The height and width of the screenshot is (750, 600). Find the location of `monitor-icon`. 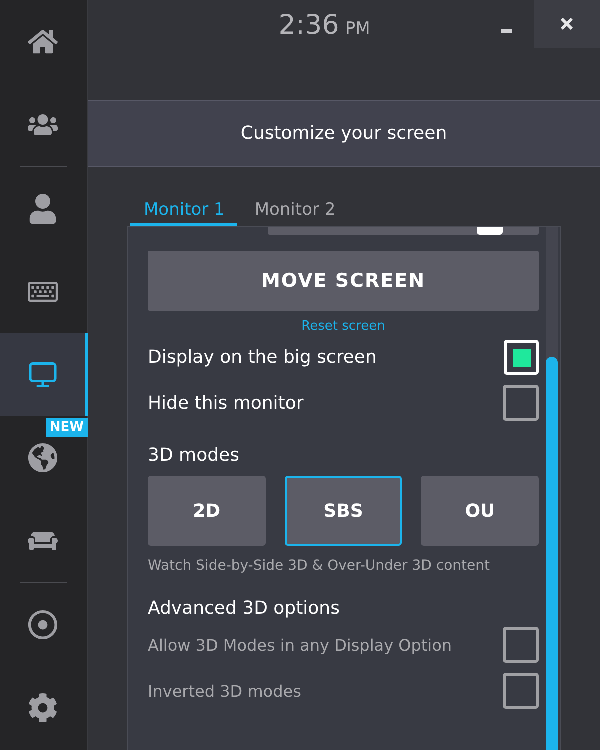

monitor-icon is located at coordinates (43, 375).